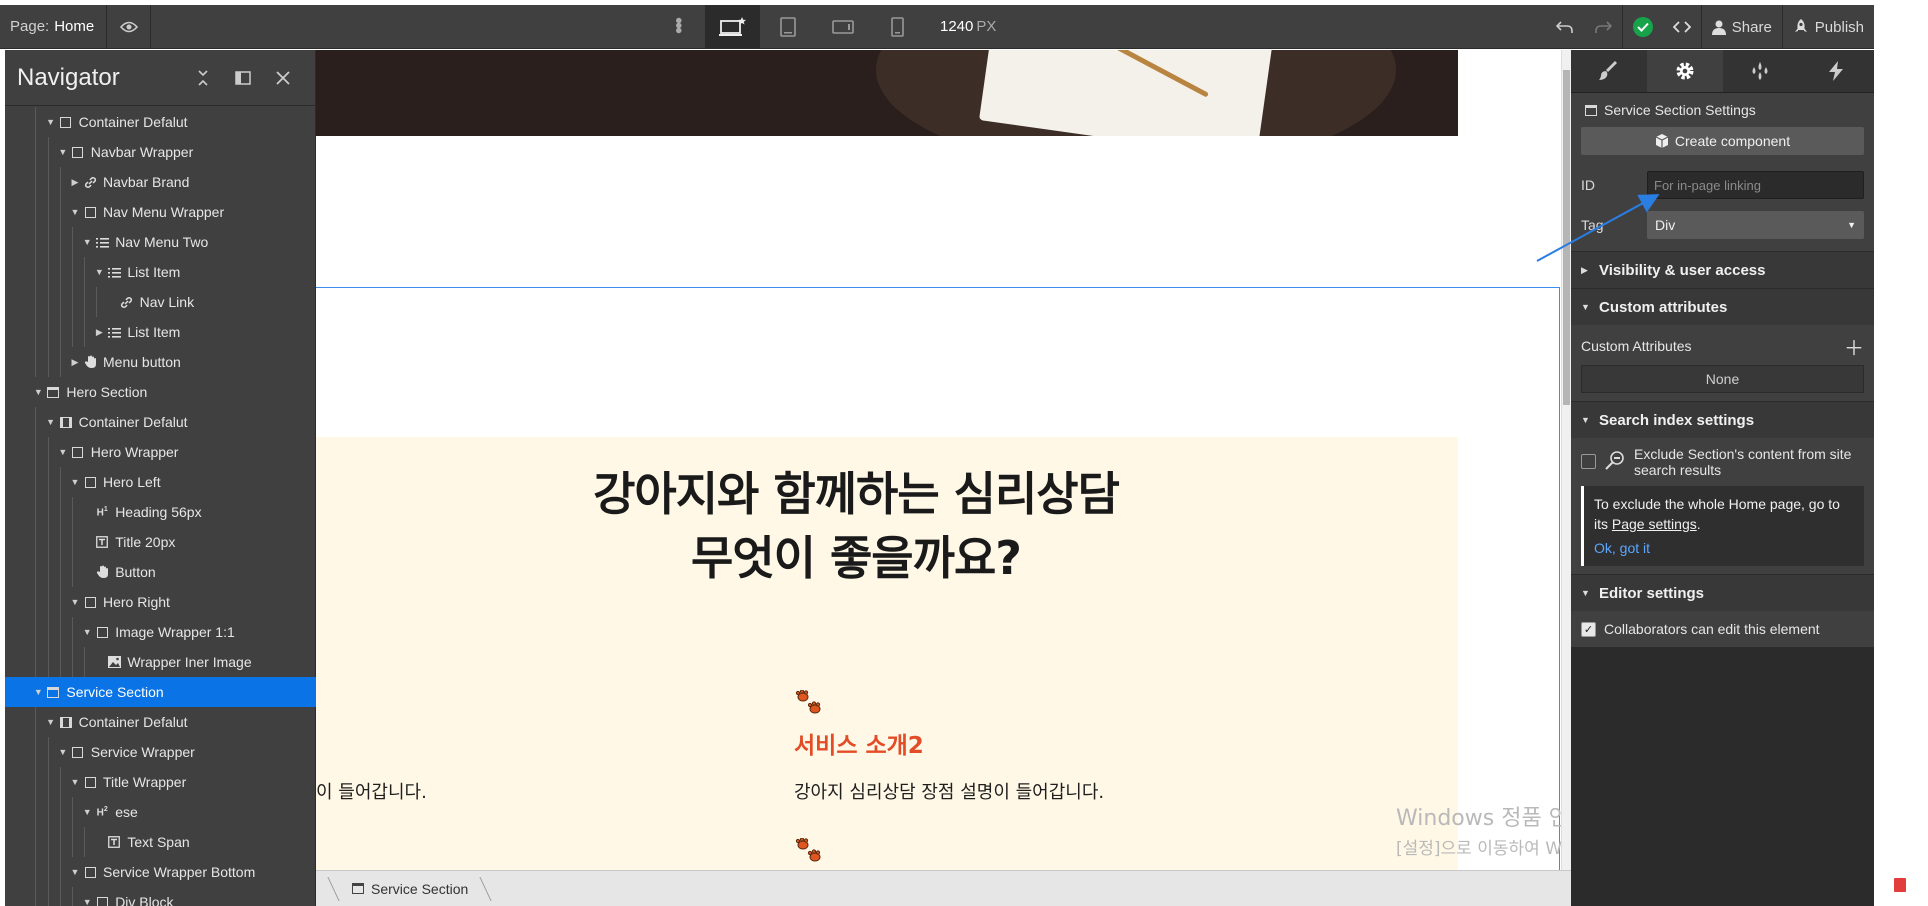 The width and height of the screenshot is (1928, 906). What do you see at coordinates (1684, 71) in the screenshot?
I see `tab-settings` at bounding box center [1684, 71].